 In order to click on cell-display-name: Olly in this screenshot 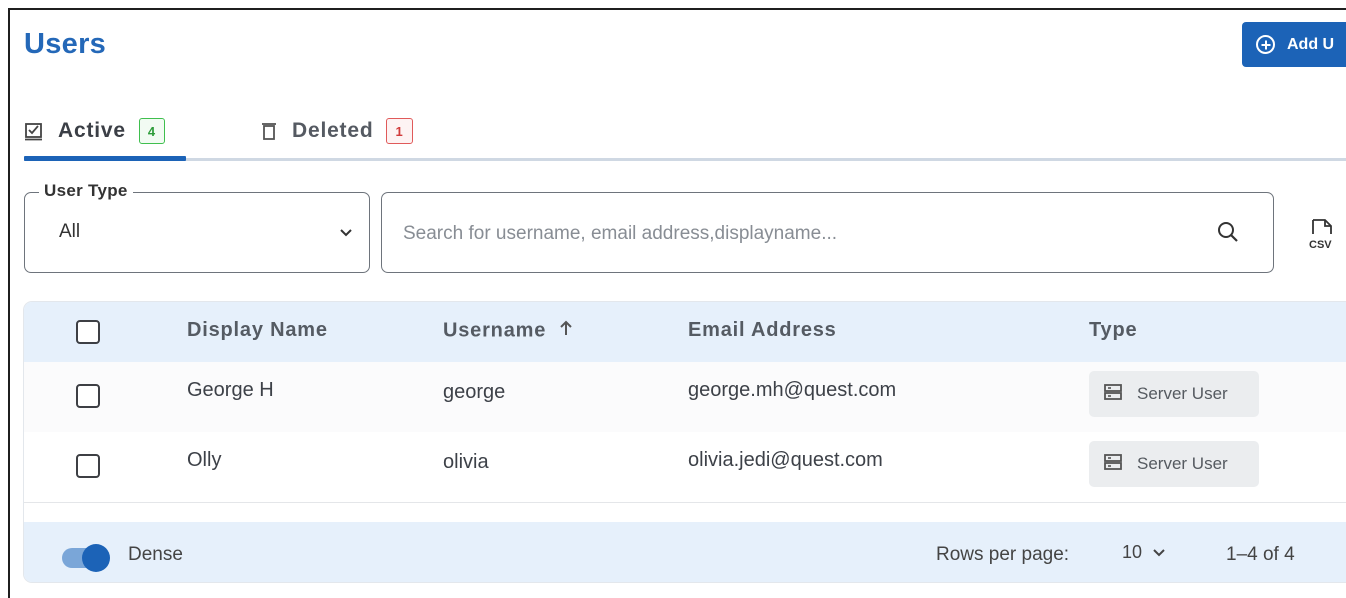, I will do `click(204, 460)`.